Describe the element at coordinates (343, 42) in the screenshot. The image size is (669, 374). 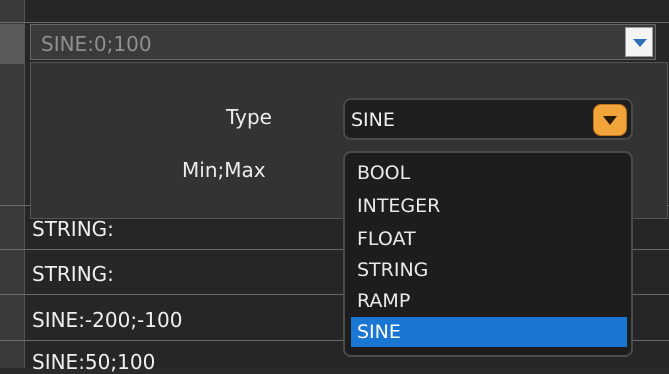
I see `value-combobox: SINE:0;100` at that location.